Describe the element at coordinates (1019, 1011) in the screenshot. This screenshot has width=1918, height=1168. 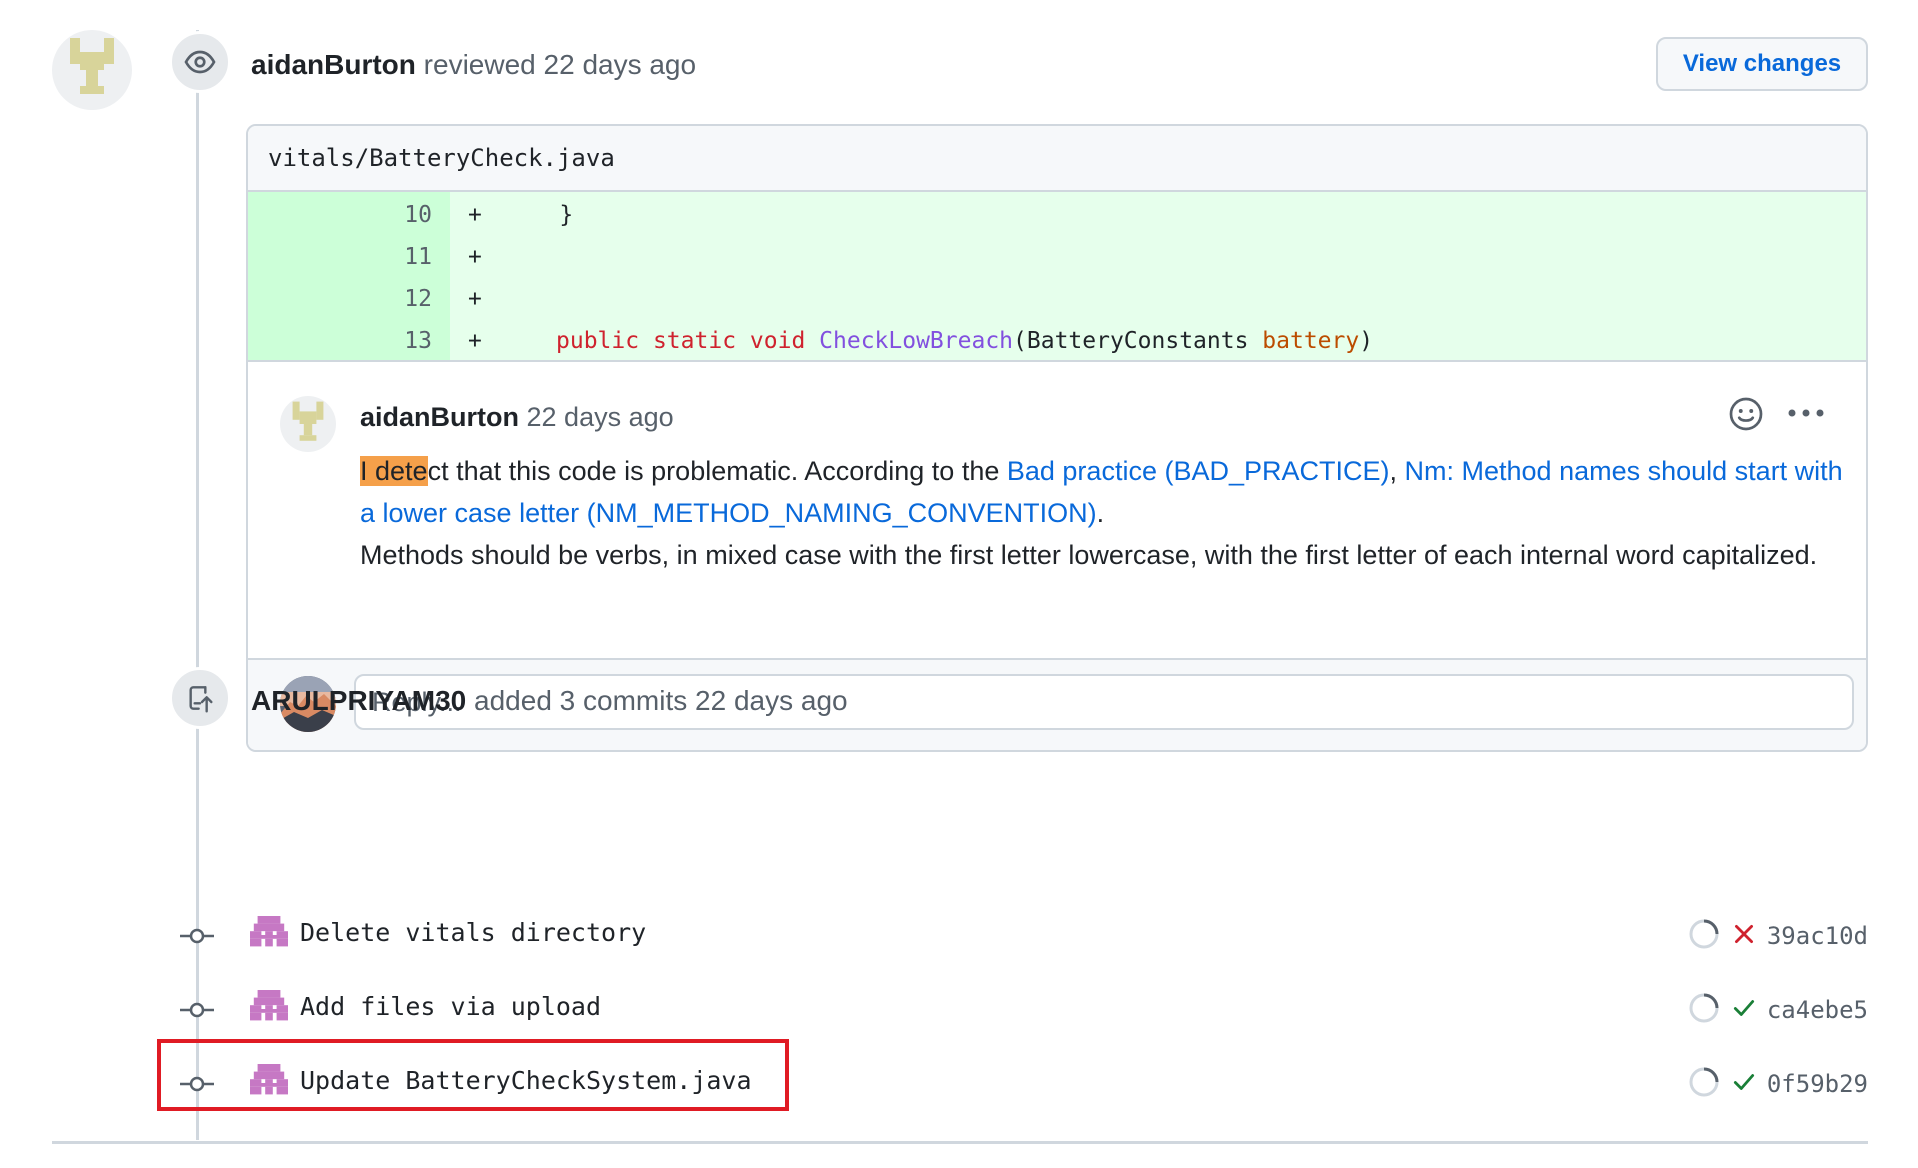
I see `commit-row: Add files via upload ca4ebe5` at that location.